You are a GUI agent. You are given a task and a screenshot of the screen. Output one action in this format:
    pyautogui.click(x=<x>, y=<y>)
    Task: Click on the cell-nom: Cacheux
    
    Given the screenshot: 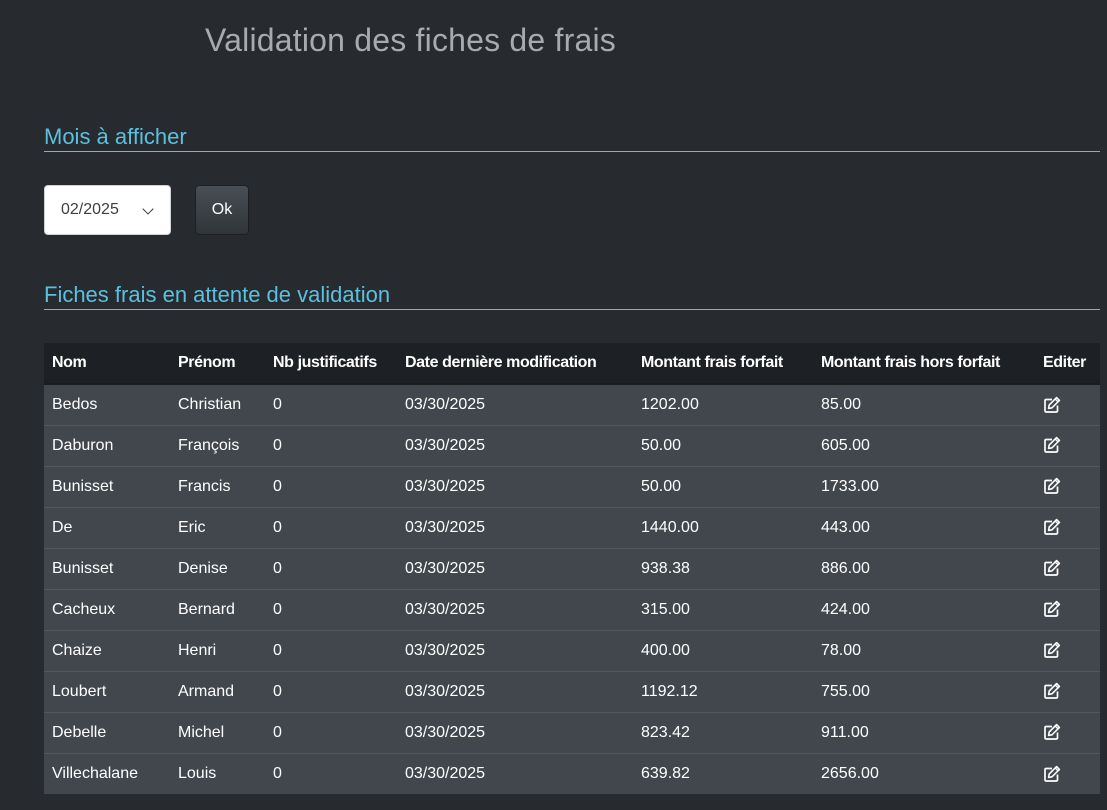 What is the action you would take?
    pyautogui.click(x=107, y=609)
    